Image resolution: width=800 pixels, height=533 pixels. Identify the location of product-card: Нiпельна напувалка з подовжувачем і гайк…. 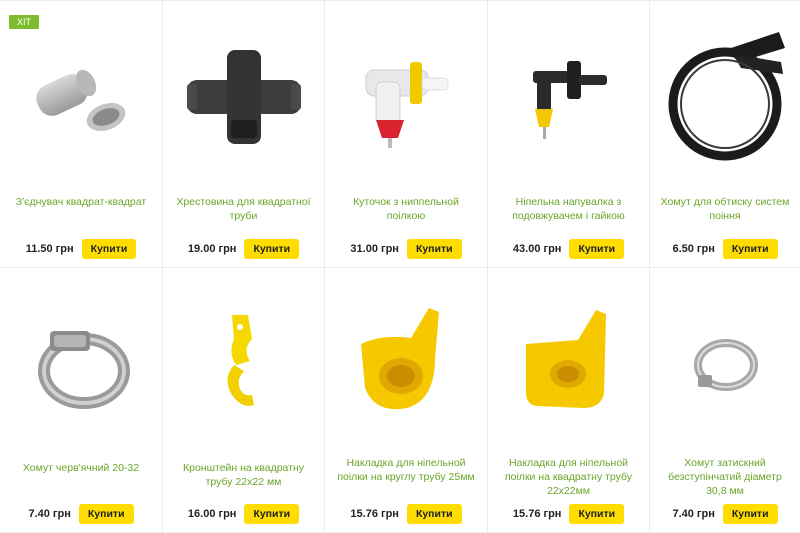
(569, 134).